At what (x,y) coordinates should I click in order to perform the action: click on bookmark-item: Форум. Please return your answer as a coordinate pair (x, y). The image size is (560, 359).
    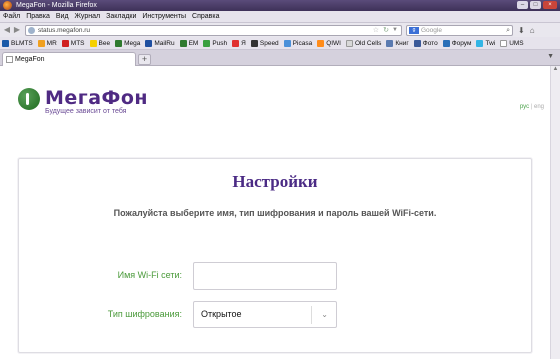
    Looking at the image, I should click on (456, 43).